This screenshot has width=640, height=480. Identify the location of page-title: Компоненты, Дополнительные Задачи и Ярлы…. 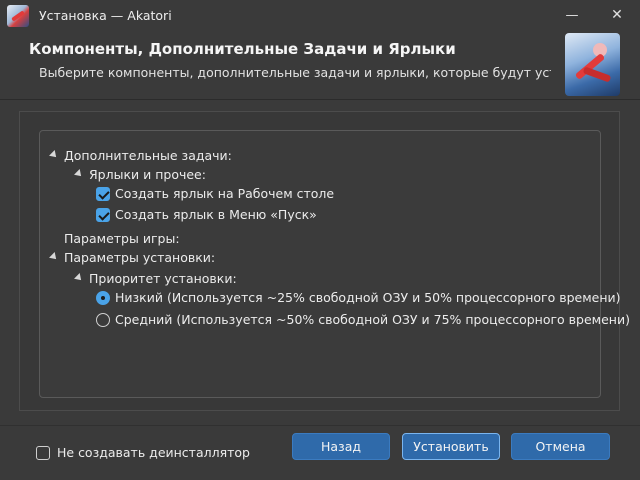
(242, 49).